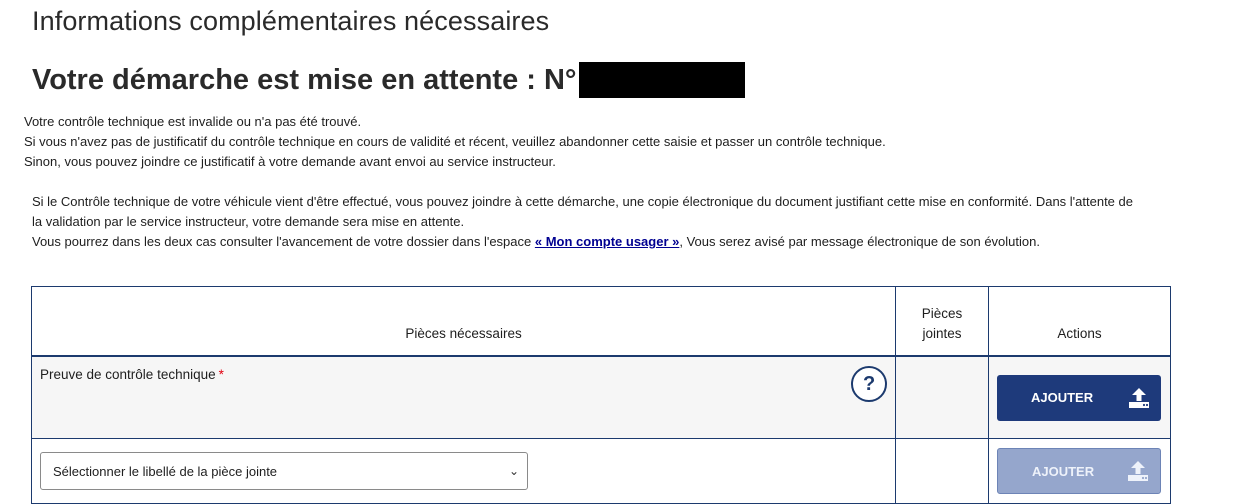  Describe the element at coordinates (607, 241) in the screenshot. I see `mon-compte-usager-link: « Mon compte usager »` at that location.